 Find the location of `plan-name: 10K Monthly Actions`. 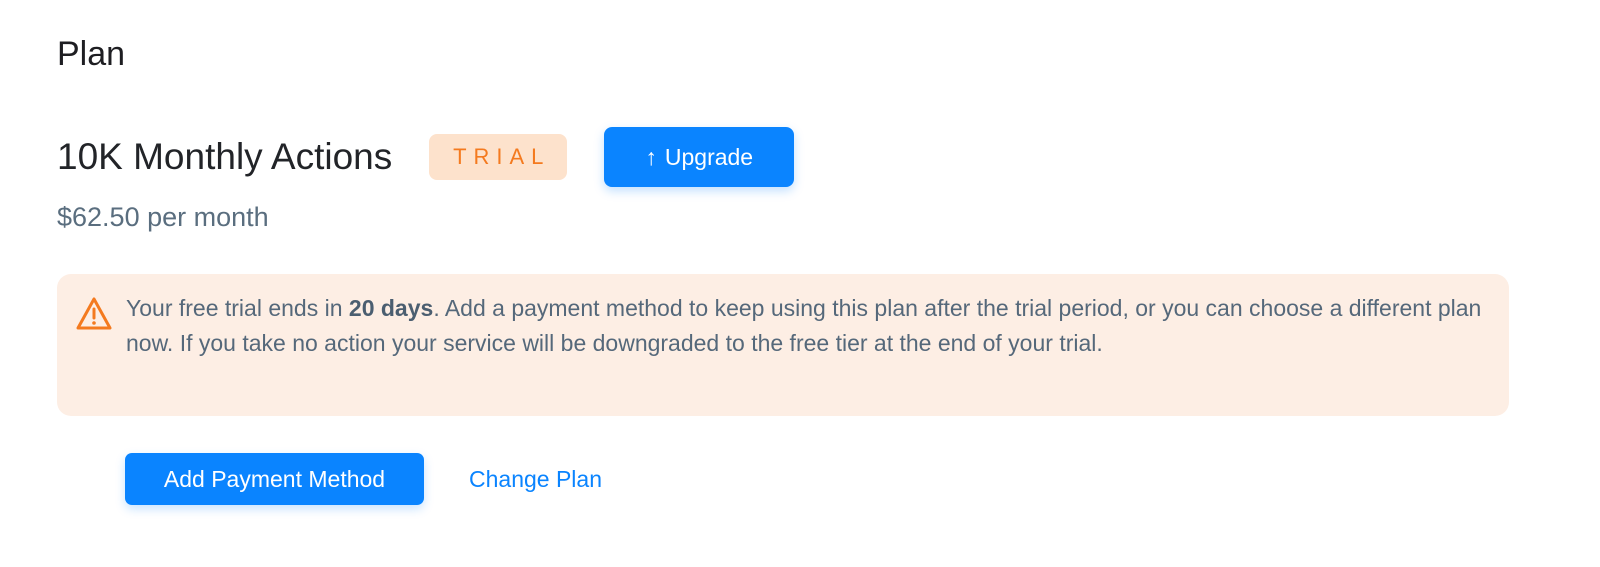

plan-name: 10K Monthly Actions is located at coordinates (225, 156).